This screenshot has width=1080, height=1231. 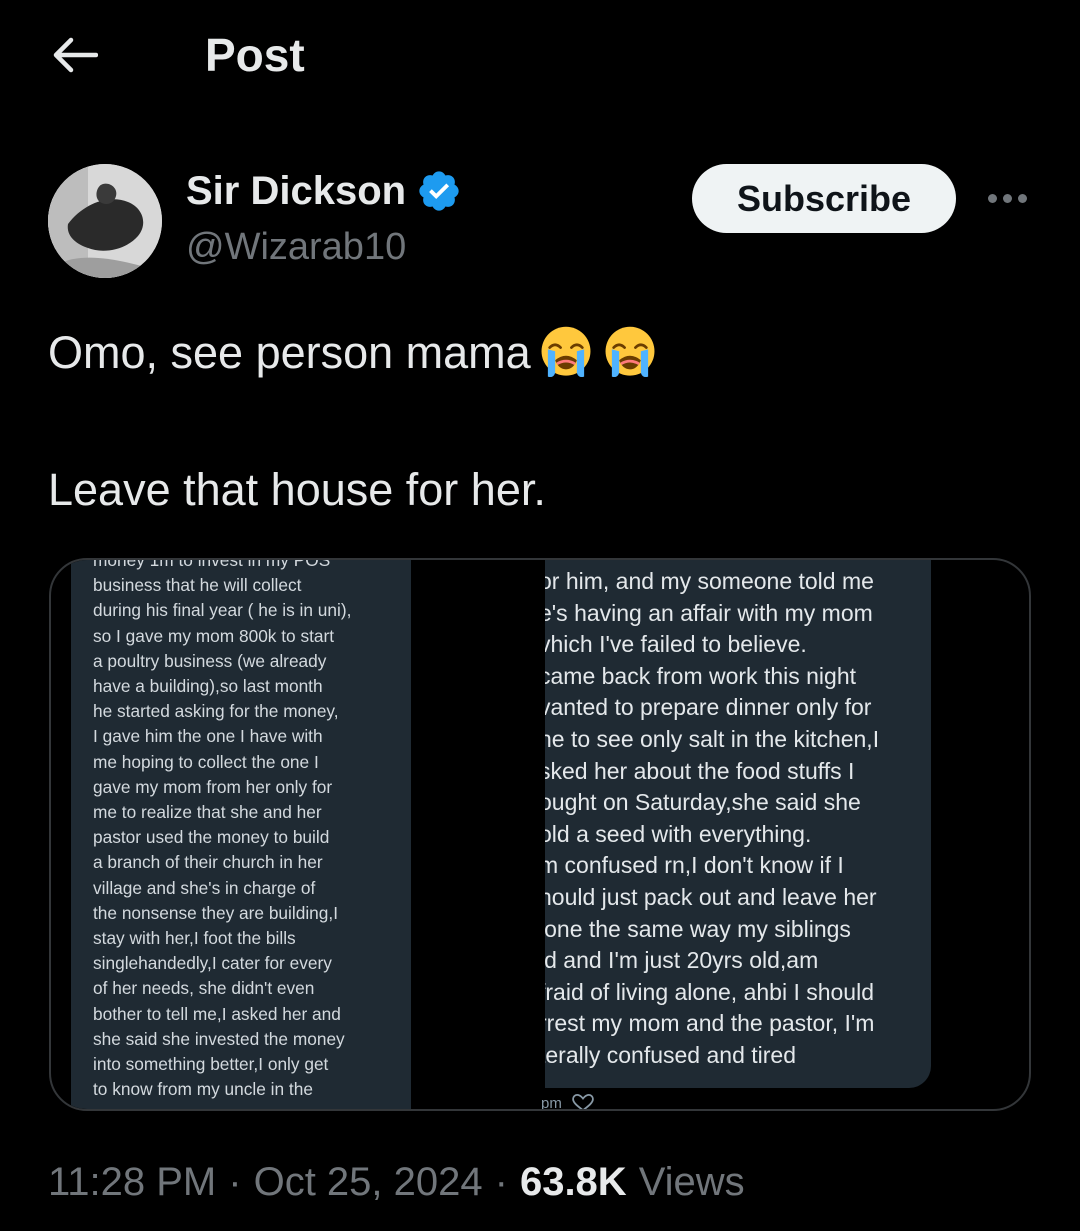 What do you see at coordinates (207, 812) in the screenshot?
I see `message-line: me to realize that she and her` at bounding box center [207, 812].